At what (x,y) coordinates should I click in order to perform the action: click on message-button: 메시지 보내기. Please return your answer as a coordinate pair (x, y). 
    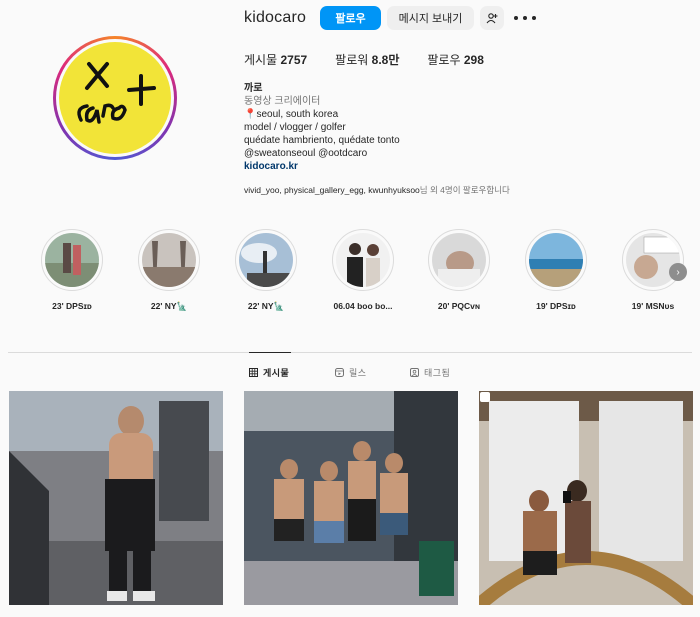
    Looking at the image, I should click on (430, 18).